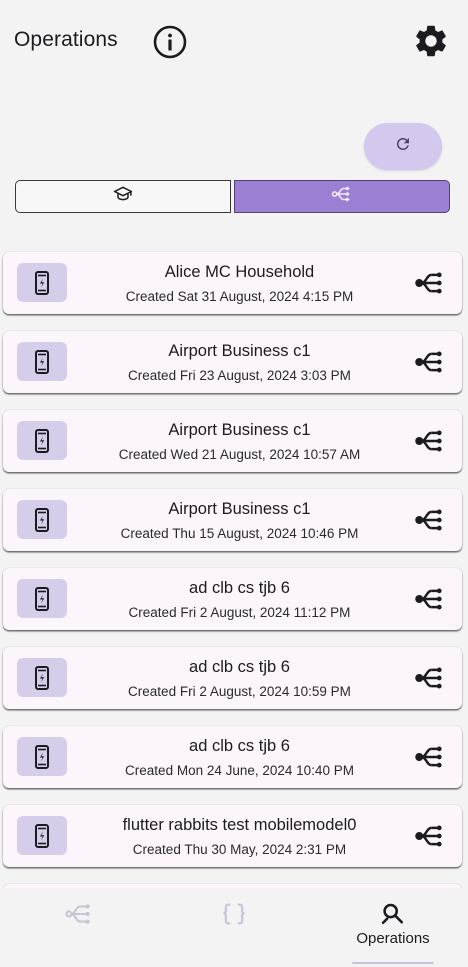 This screenshot has height=967, width=468. What do you see at coordinates (239, 612) in the screenshot?
I see `operation-created-date: Created Fri 2 August, 2024 11:12 PM` at bounding box center [239, 612].